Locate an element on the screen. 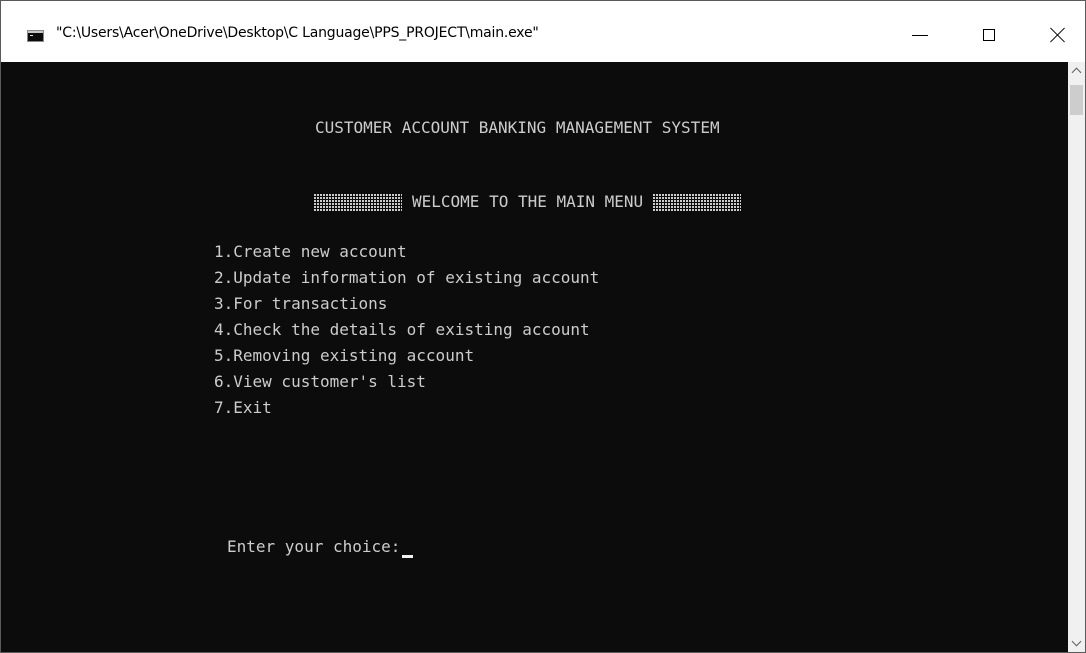 The image size is (1086, 653). minimize-icon is located at coordinates (920, 35).